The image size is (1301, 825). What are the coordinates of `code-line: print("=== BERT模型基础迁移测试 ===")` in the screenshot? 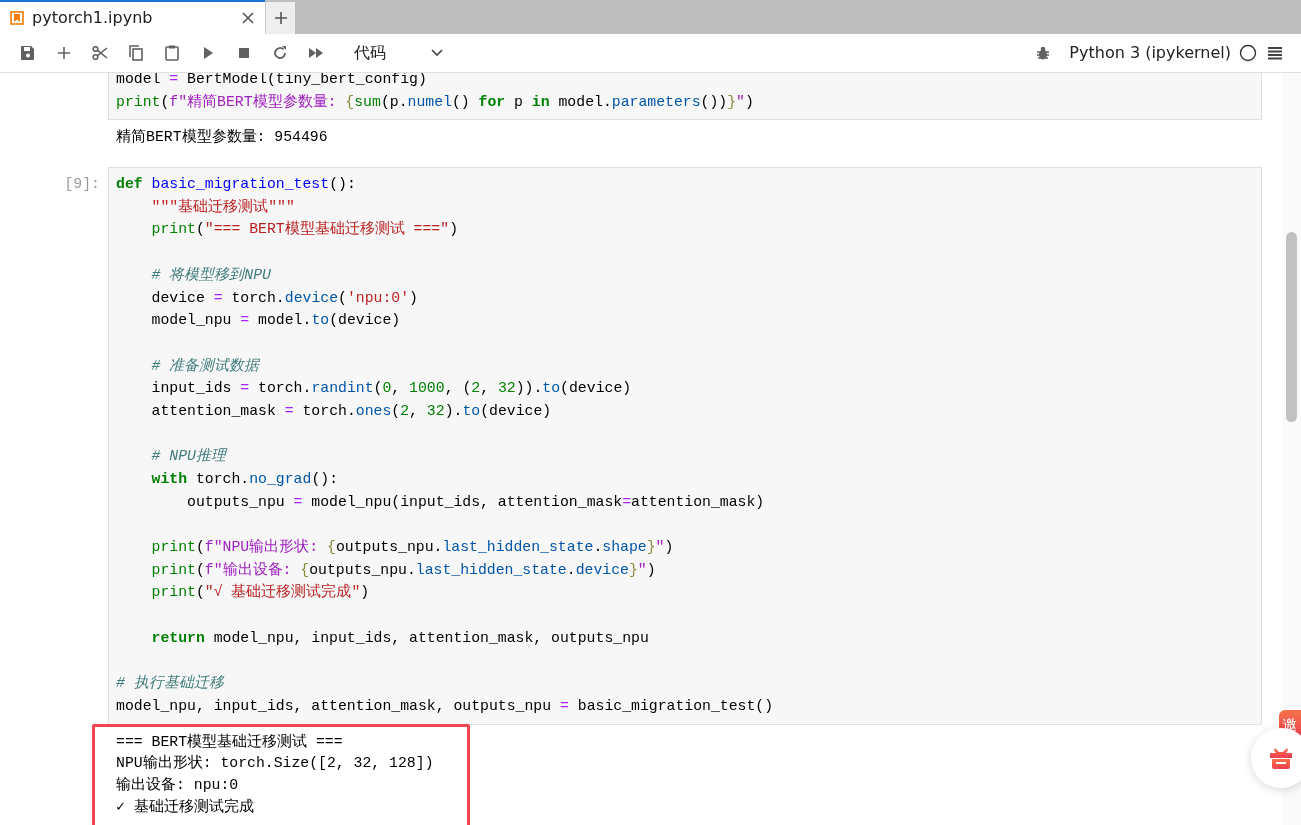 It's located at (305, 229).